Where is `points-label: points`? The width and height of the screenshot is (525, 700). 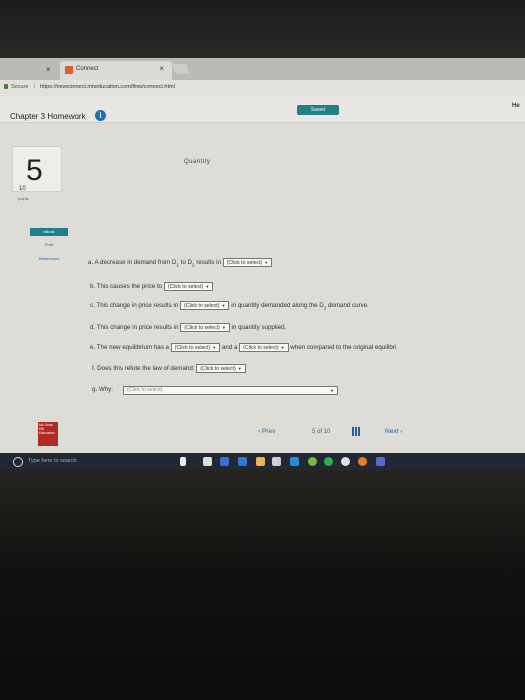 points-label: points is located at coordinates (23, 198).